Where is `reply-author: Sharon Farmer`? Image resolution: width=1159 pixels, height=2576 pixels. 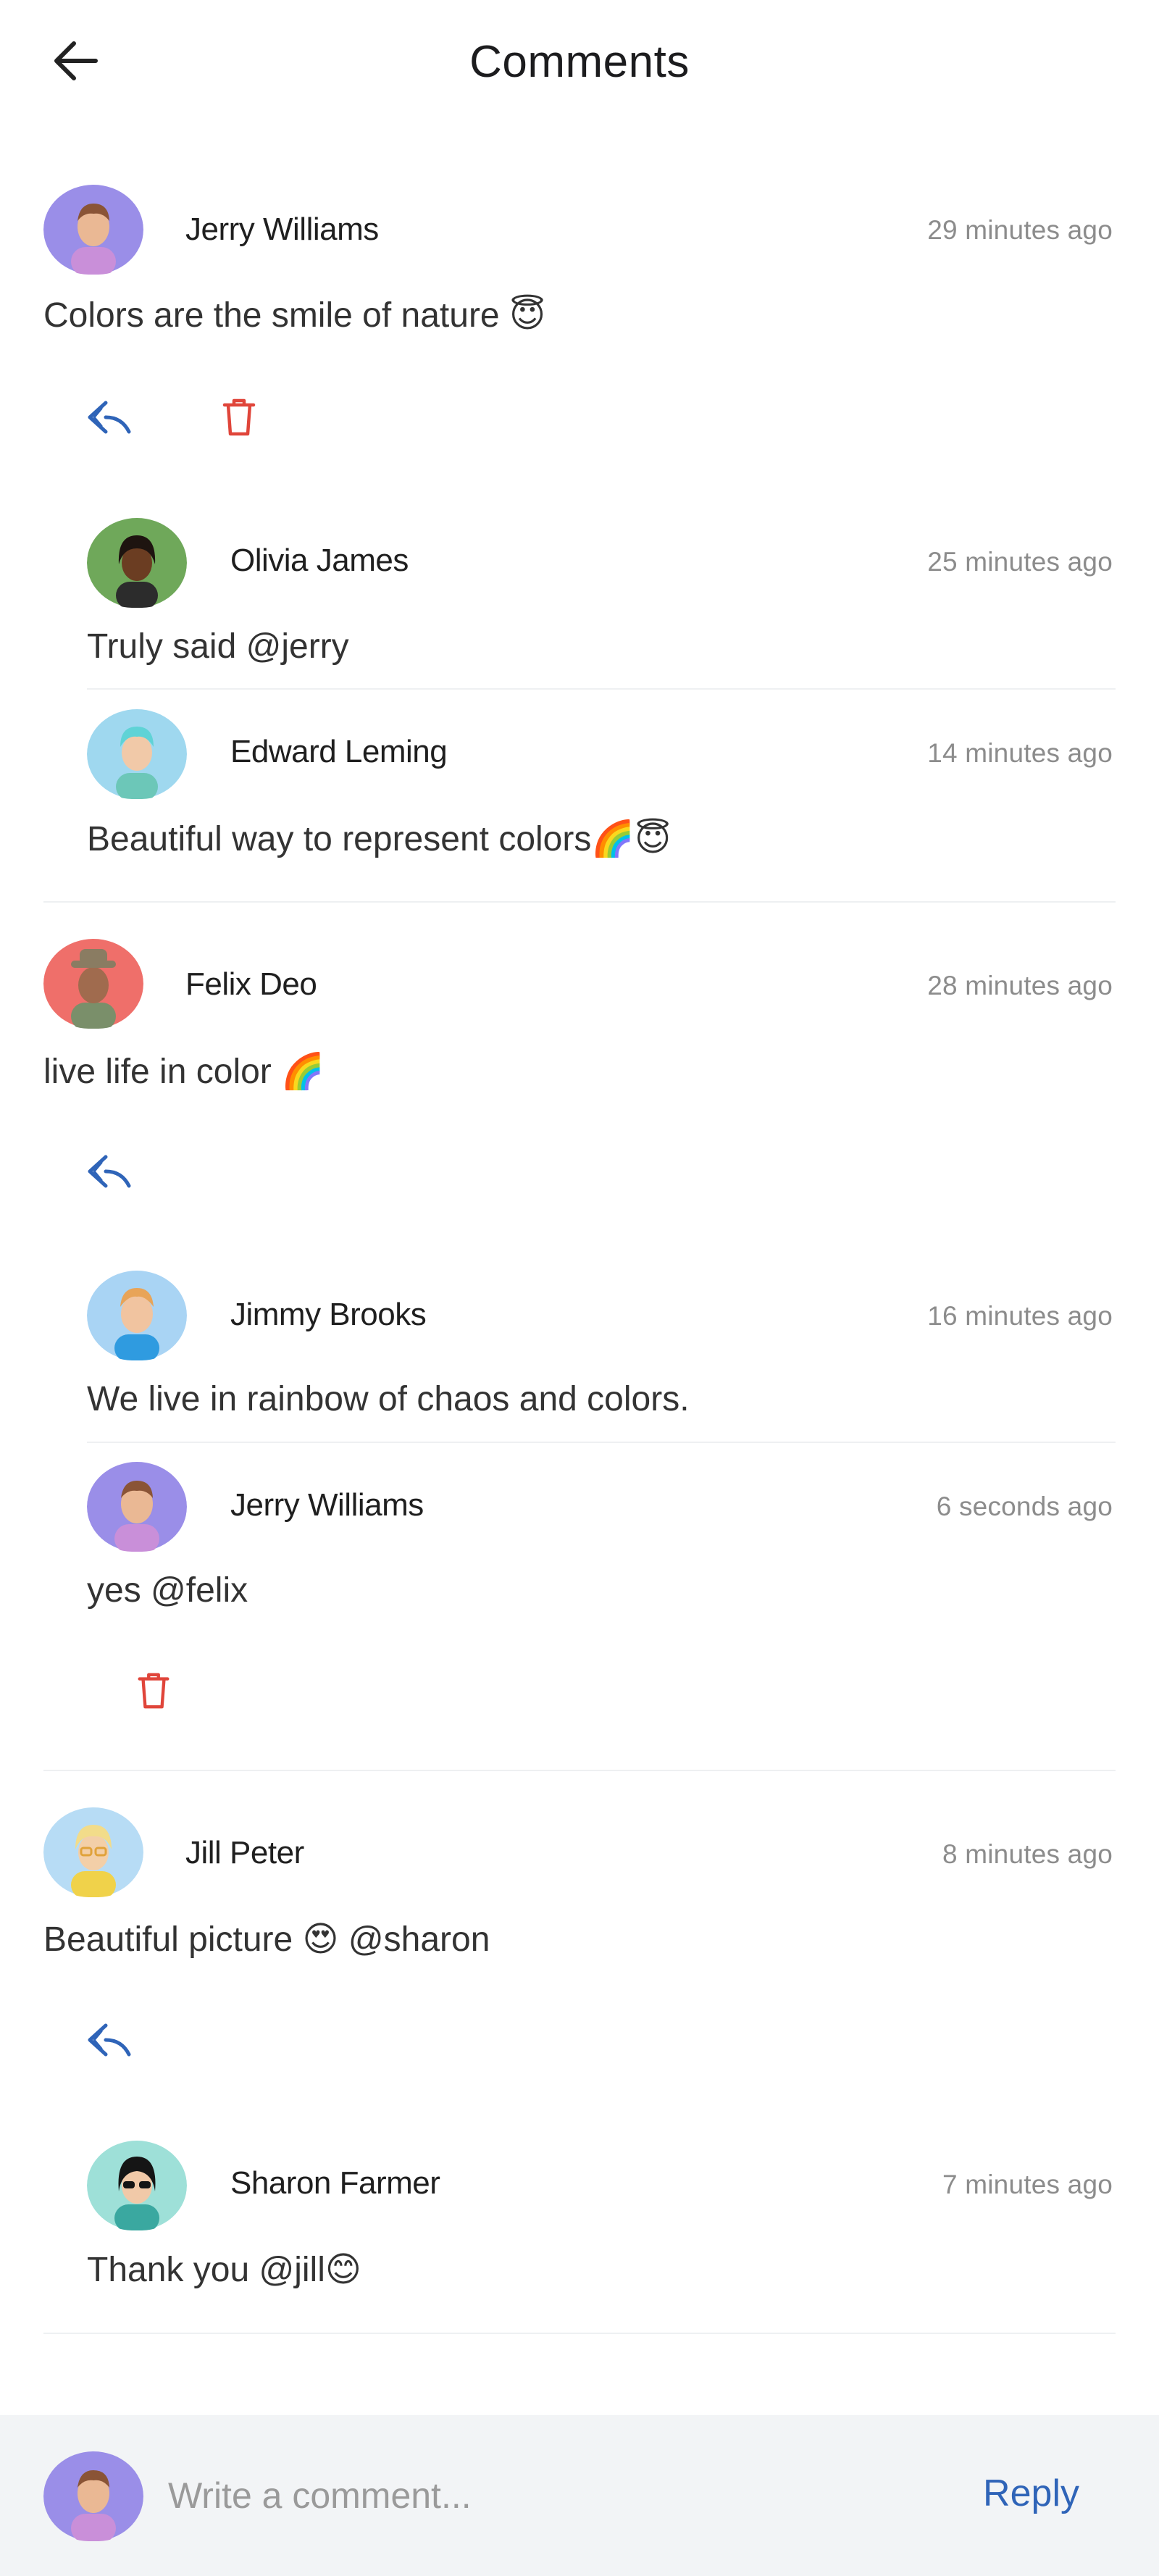 reply-author: Sharon Farmer is located at coordinates (335, 2183).